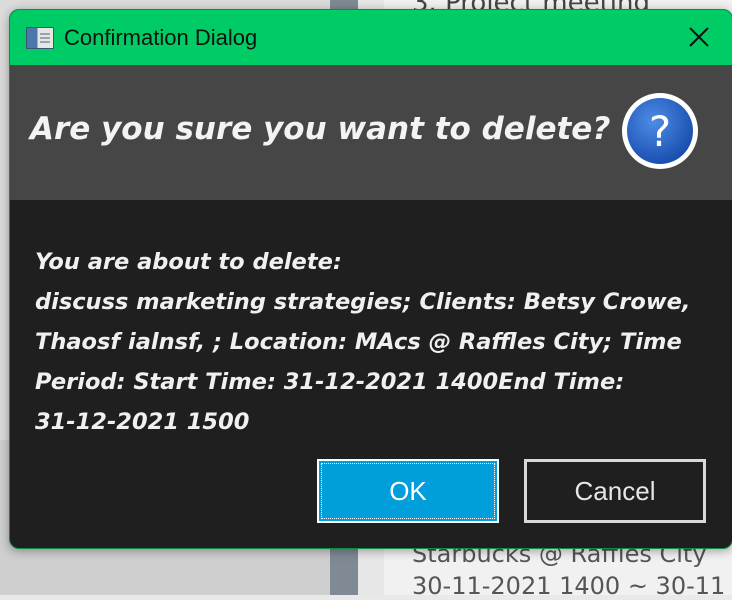 The width and height of the screenshot is (732, 600). I want to click on close-button, so click(699, 37).